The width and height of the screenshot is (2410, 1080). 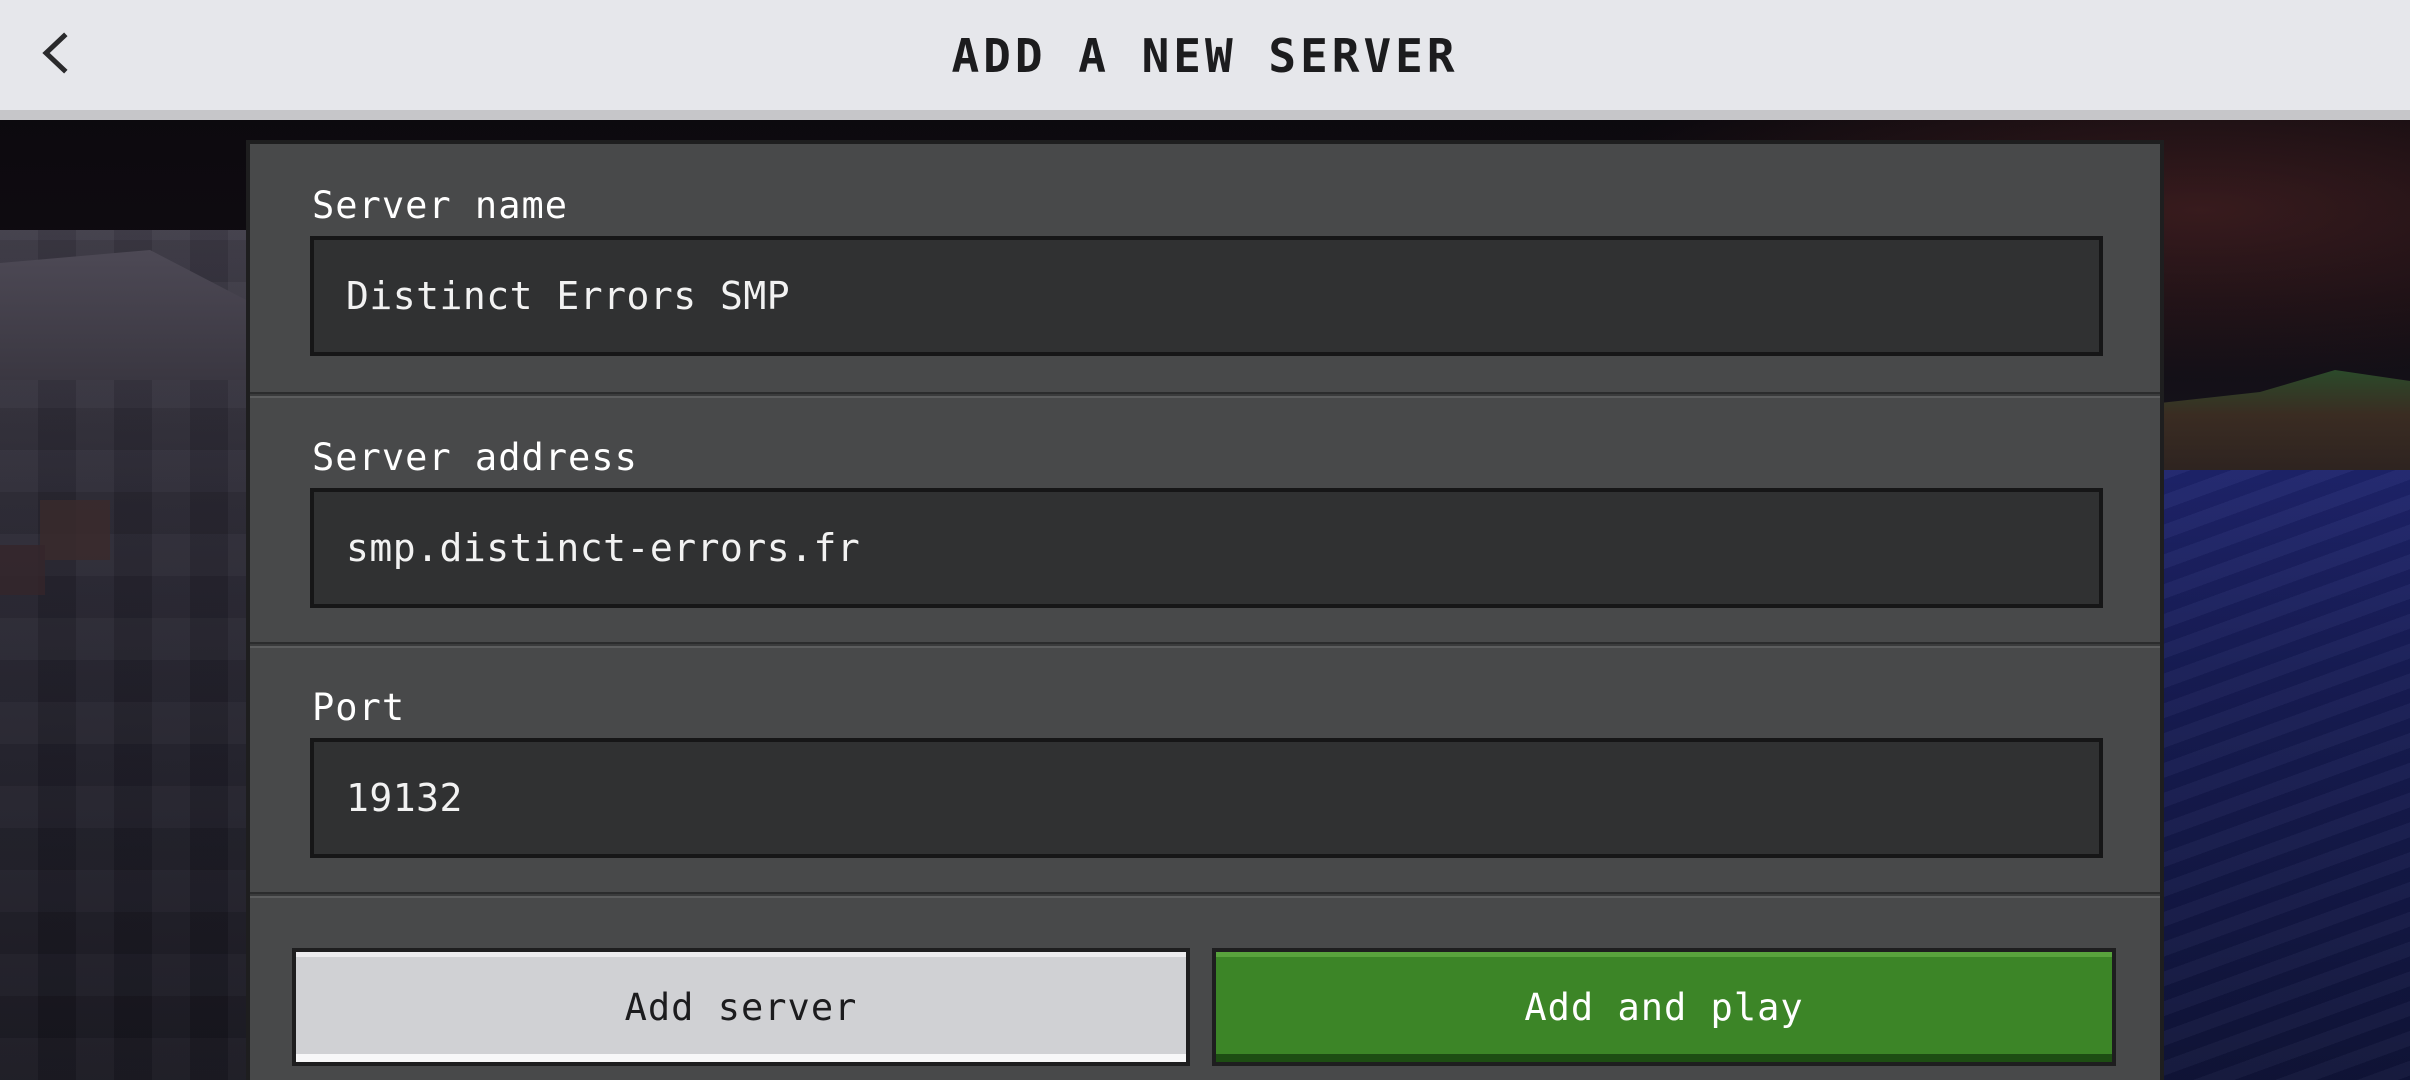 I want to click on water, so click(x=2280, y=775).